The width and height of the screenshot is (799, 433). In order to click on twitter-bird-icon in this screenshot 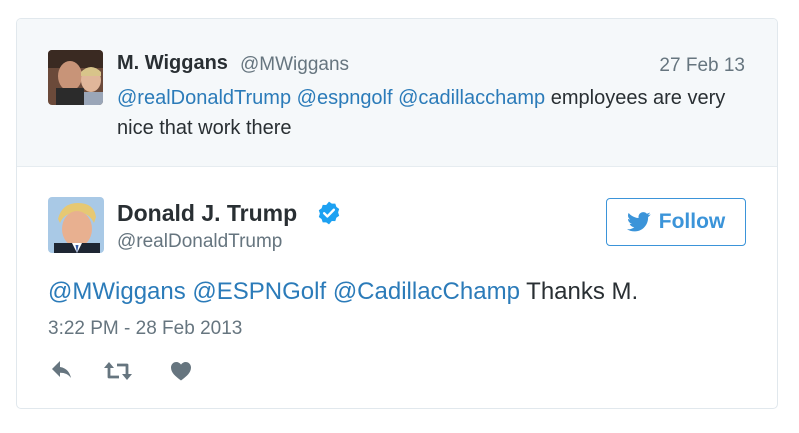, I will do `click(638, 222)`.